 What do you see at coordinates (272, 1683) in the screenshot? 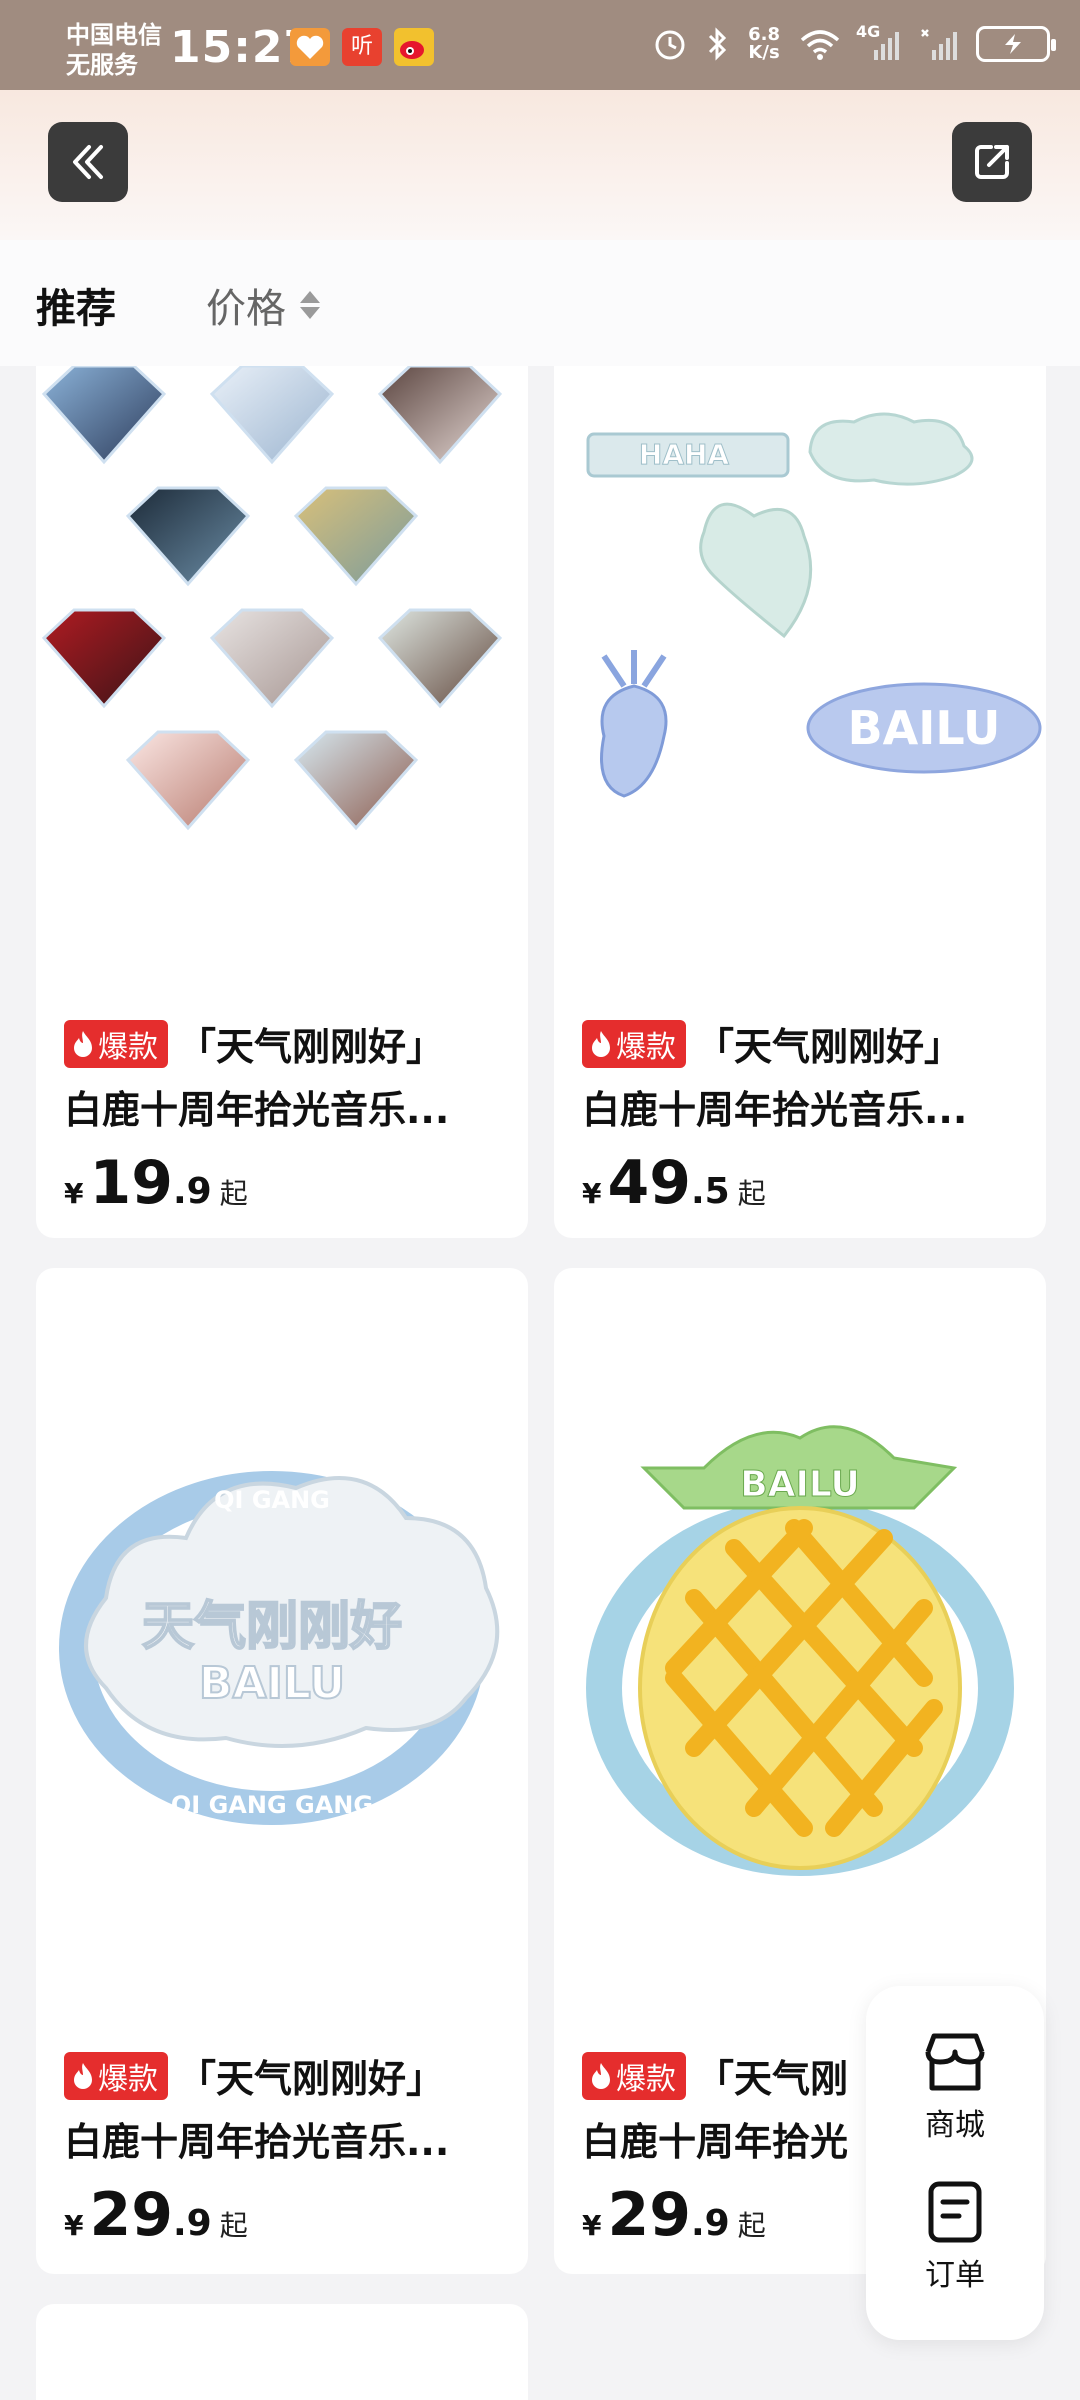
I see `cloud-text-sub: BAILU` at bounding box center [272, 1683].